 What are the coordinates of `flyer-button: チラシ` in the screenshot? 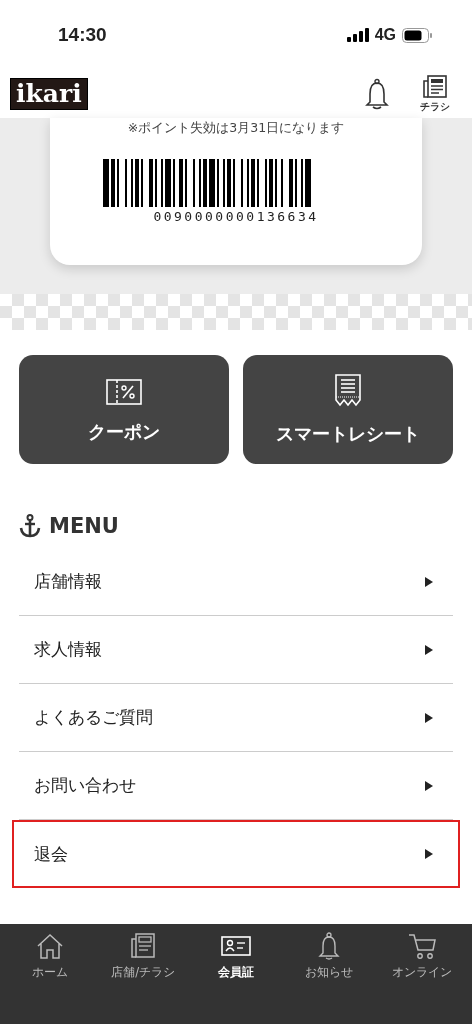 It's located at (435, 94).